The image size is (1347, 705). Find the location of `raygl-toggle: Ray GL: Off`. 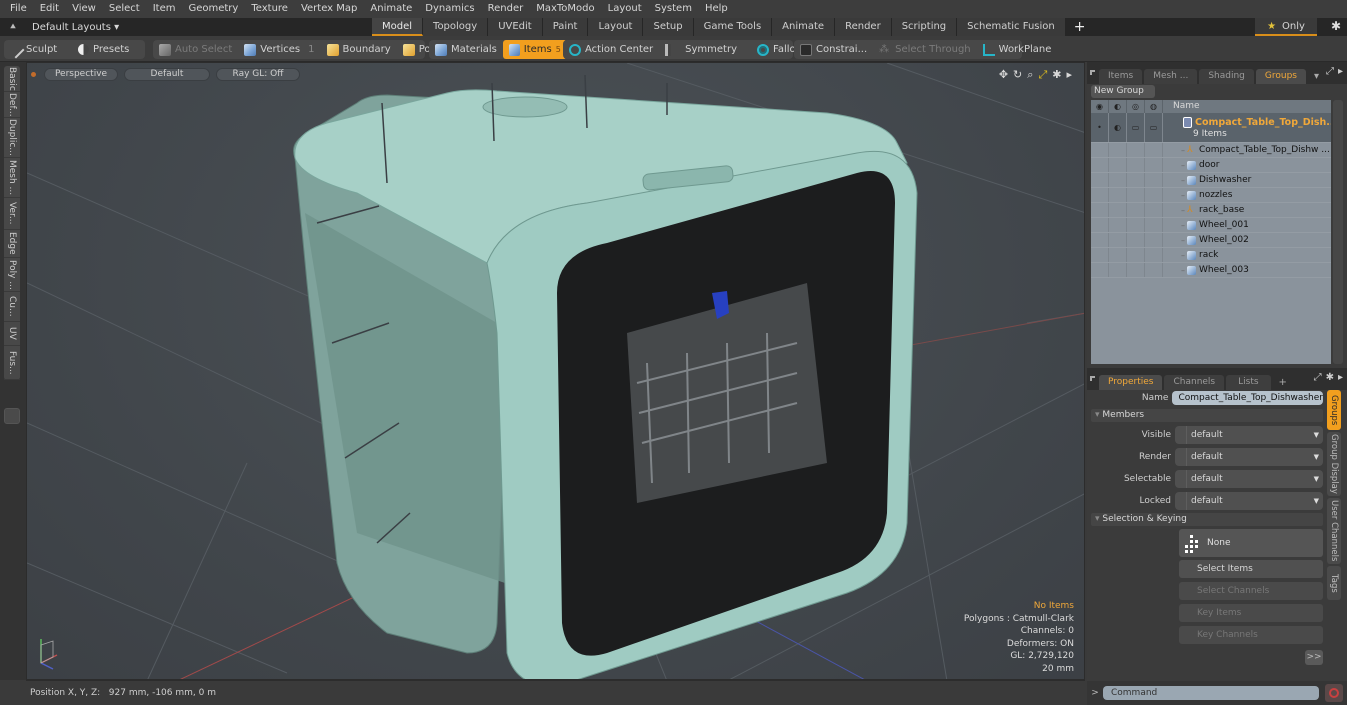

raygl-toggle: Ray GL: Off is located at coordinates (258, 74).